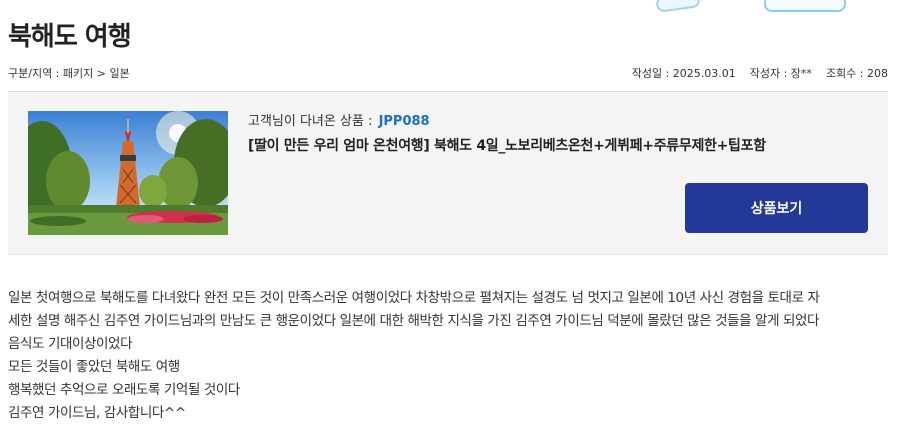 This screenshot has height=442, width=902. Describe the element at coordinates (70, 344) in the screenshot. I see `review-line: 음식도 기대이상이었다` at that location.